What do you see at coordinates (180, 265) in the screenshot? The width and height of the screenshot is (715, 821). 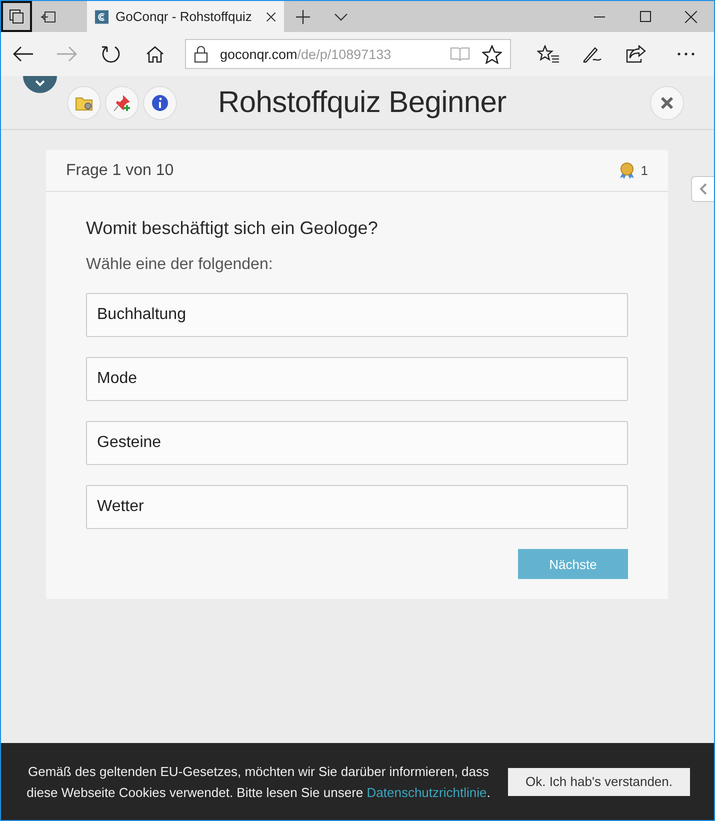 I see `instruction-text: Wähle eine der folgenden:` at bounding box center [180, 265].